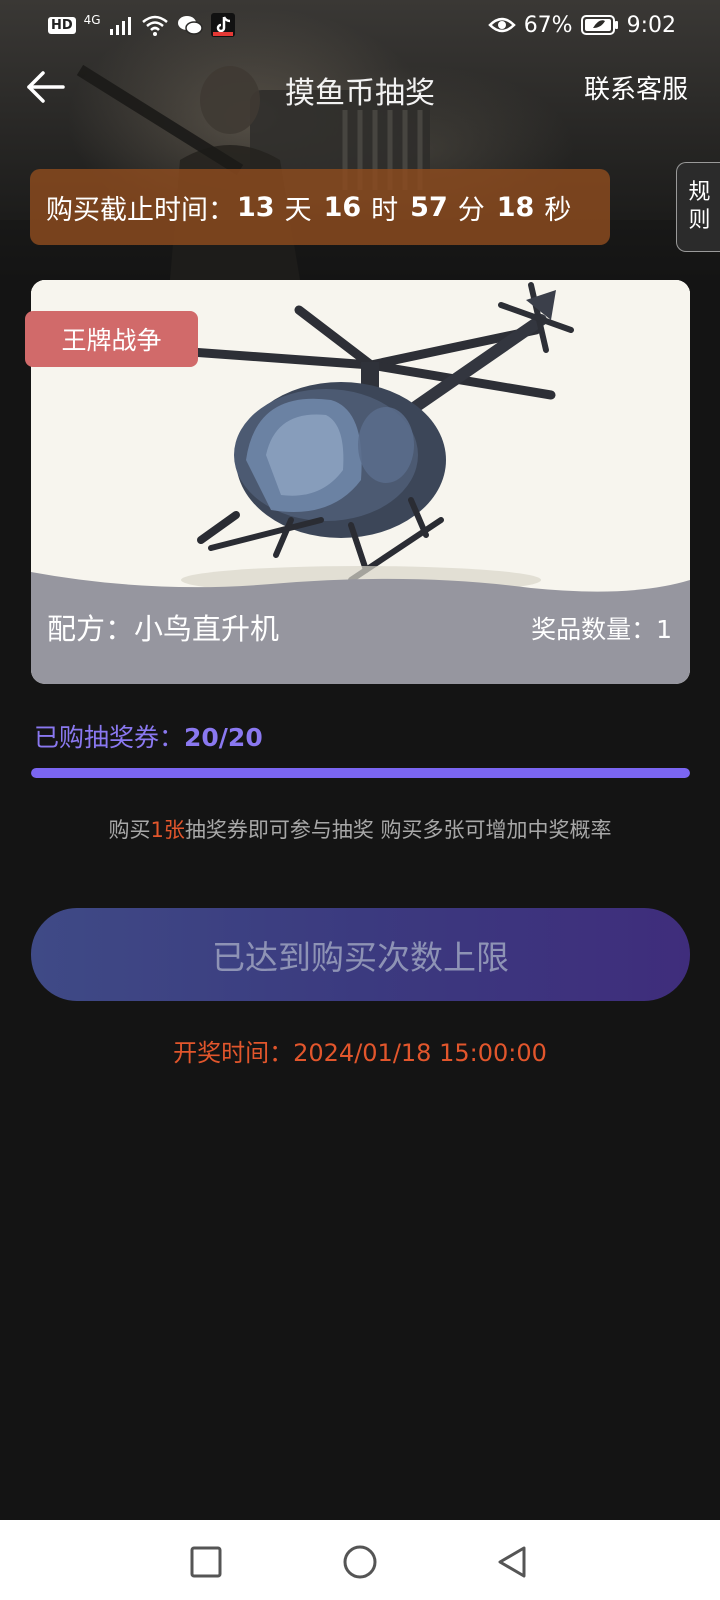  What do you see at coordinates (398, 830) in the screenshot?
I see `hint-part-2: 抽奖券即可参与抽奖 购买多张可增加中奖概率` at bounding box center [398, 830].